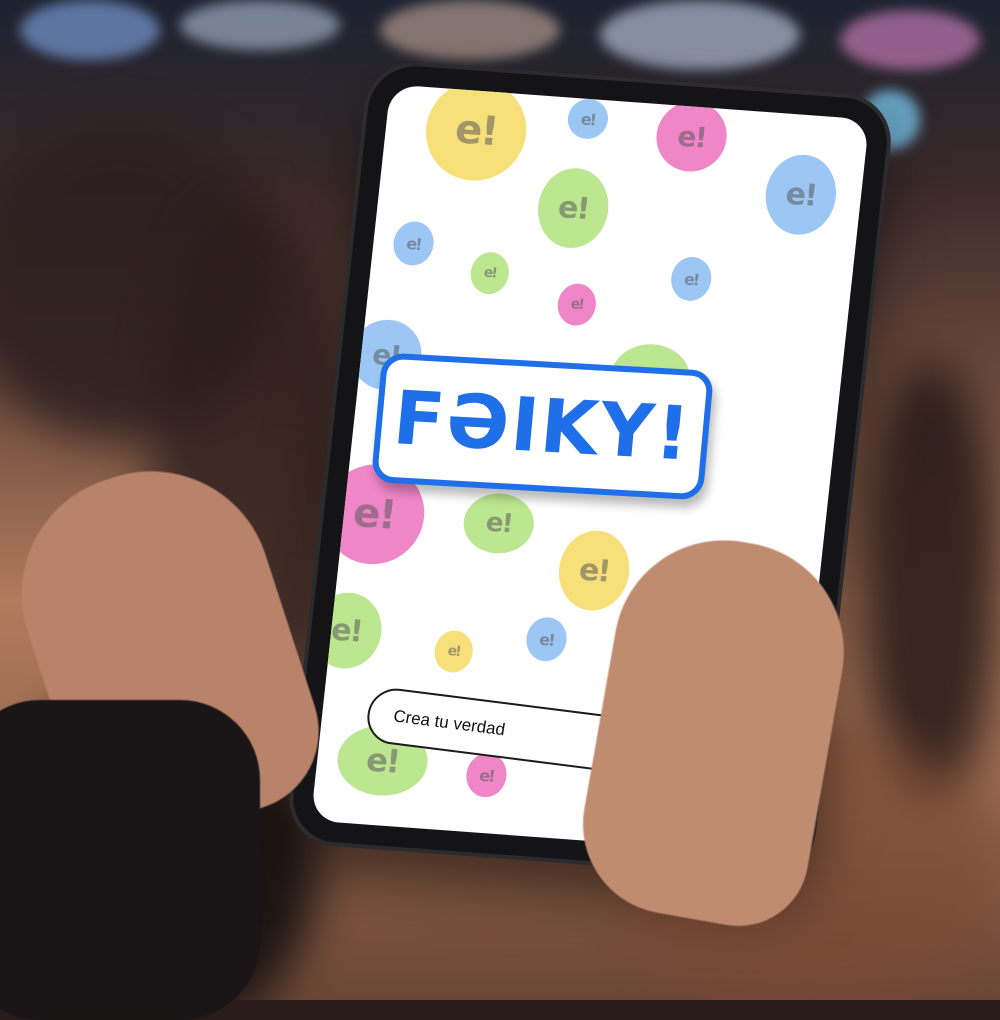 The height and width of the screenshot is (1020, 1000). What do you see at coordinates (449, 723) in the screenshot?
I see `cta-label: Crea tu verdad` at bounding box center [449, 723].